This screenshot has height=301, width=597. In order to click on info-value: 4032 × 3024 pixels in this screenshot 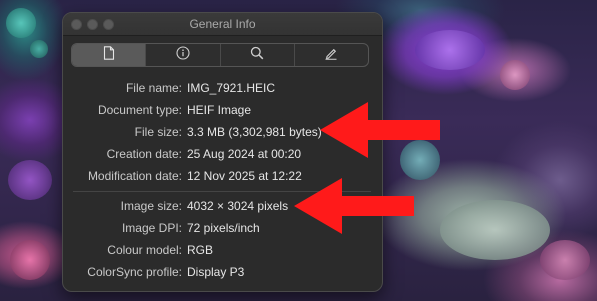, I will do `click(238, 206)`.